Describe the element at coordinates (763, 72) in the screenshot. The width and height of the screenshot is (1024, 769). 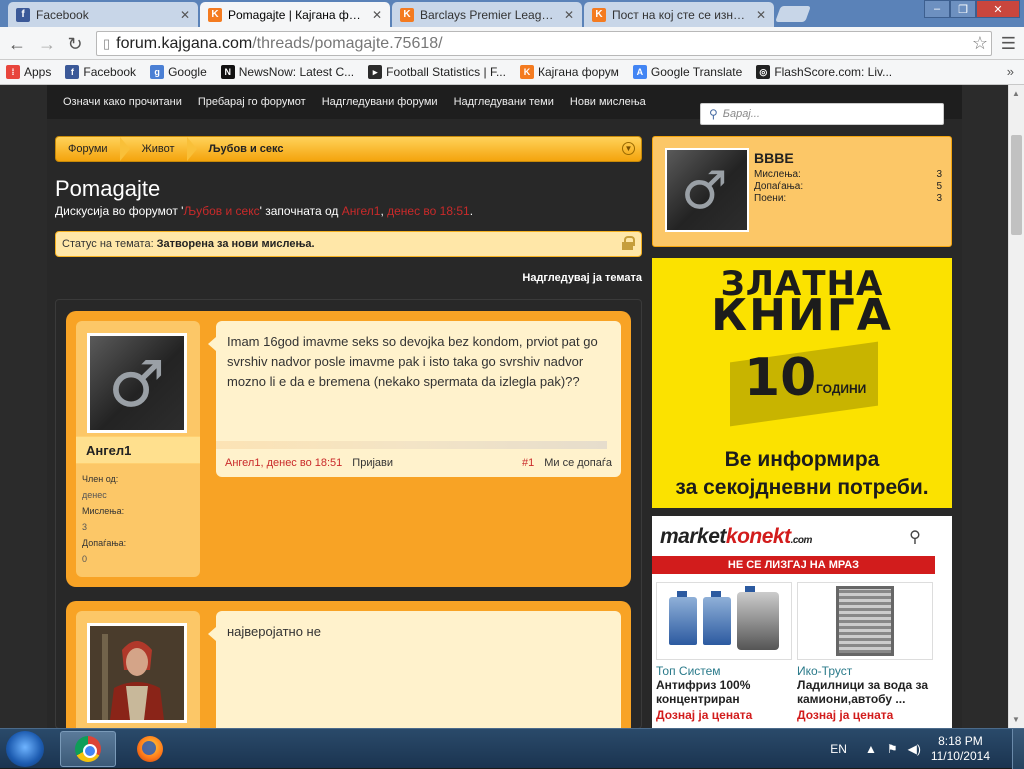
I see `flashscore-icon: ◎` at that location.